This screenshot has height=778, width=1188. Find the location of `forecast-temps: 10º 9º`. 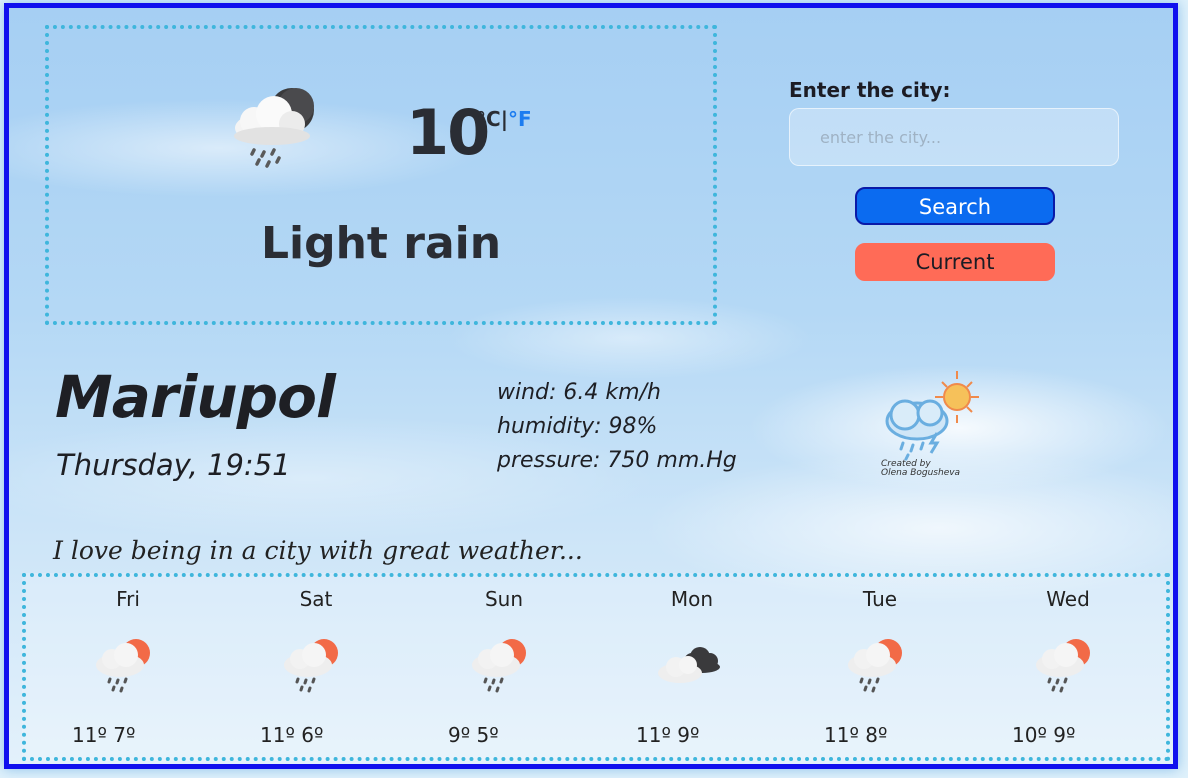

forecast-temps: 10º 9º is located at coordinates (1044, 735).